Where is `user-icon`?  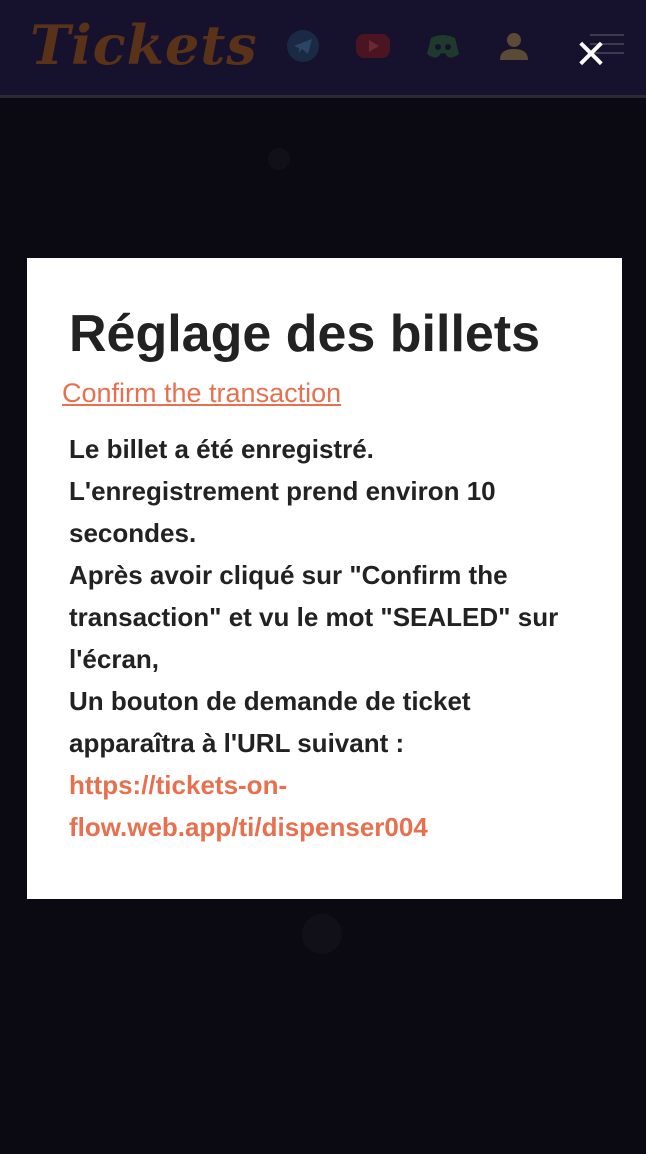
user-icon is located at coordinates (514, 46).